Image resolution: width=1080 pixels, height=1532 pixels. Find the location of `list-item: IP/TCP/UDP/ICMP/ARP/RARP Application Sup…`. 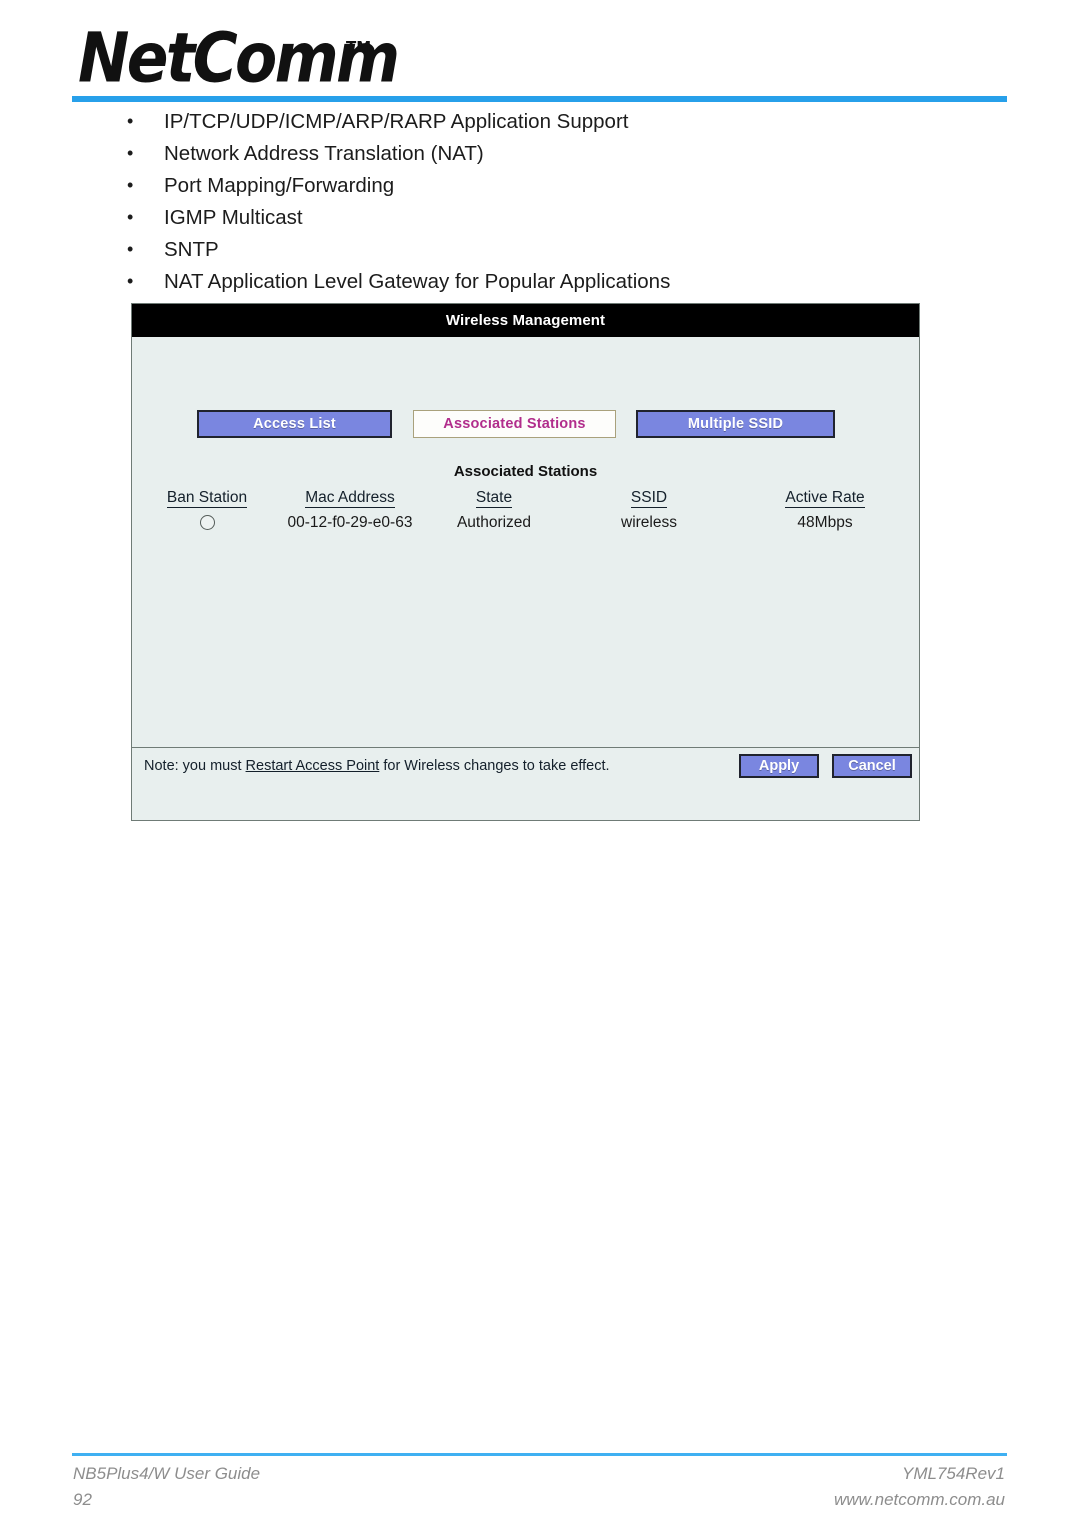

list-item: IP/TCP/UDP/ICMP/ARP/RARP Application Sup… is located at coordinates (550, 121).